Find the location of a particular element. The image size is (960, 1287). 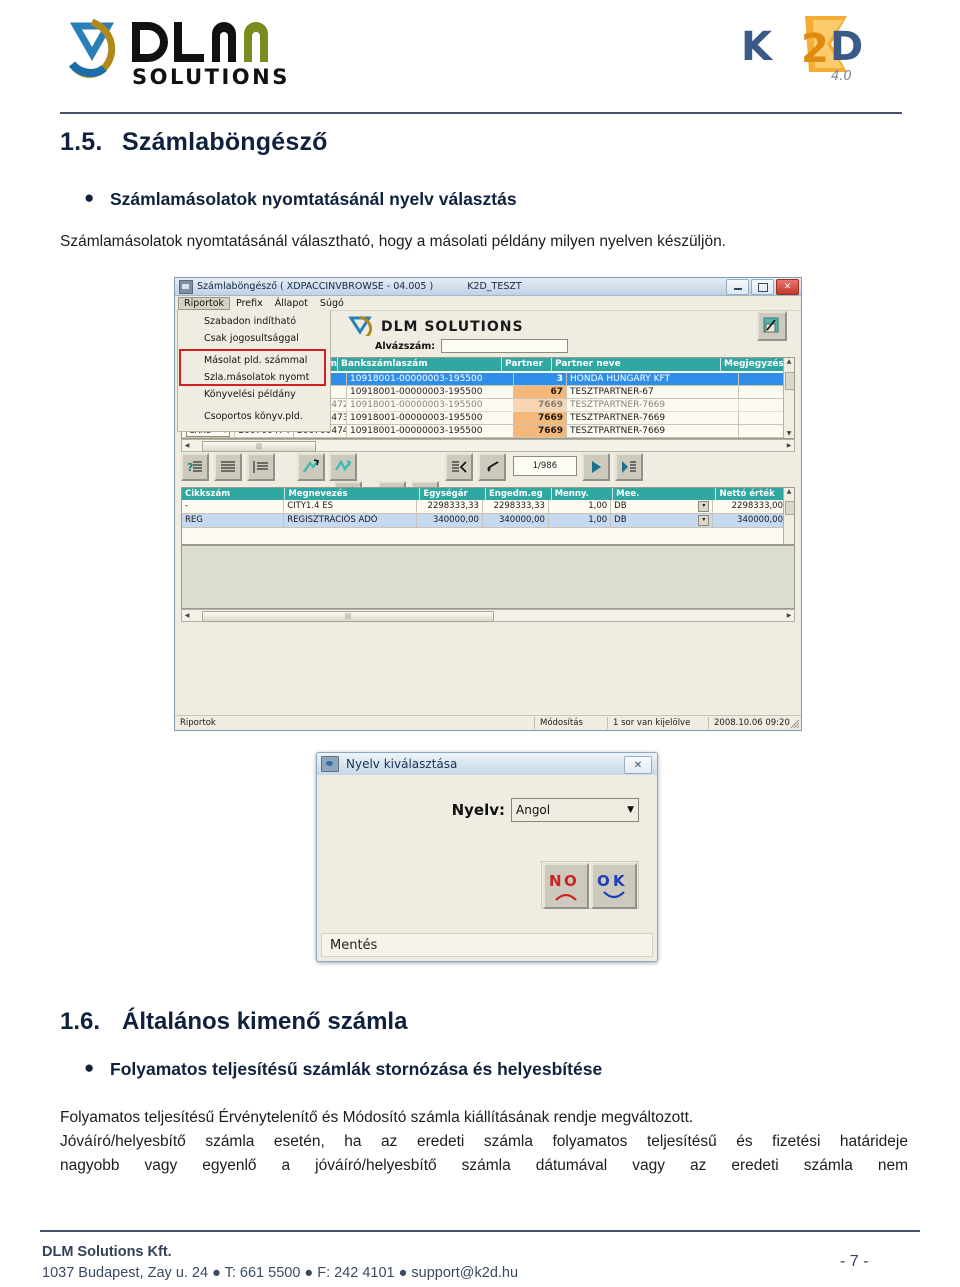

maximize-button is located at coordinates (762, 287).